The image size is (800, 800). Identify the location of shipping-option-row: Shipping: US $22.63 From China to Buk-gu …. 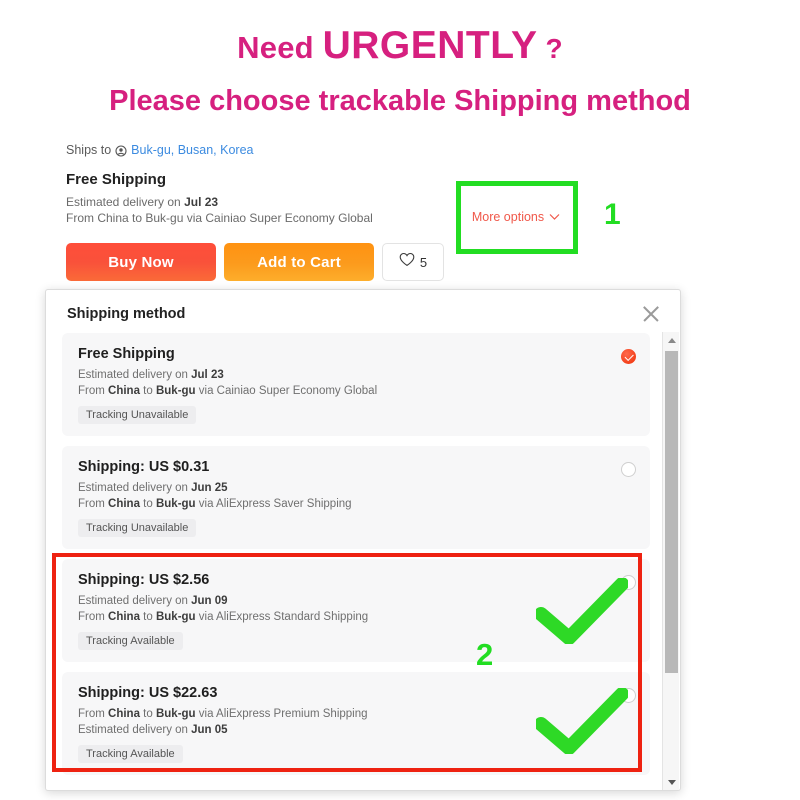
(356, 723).